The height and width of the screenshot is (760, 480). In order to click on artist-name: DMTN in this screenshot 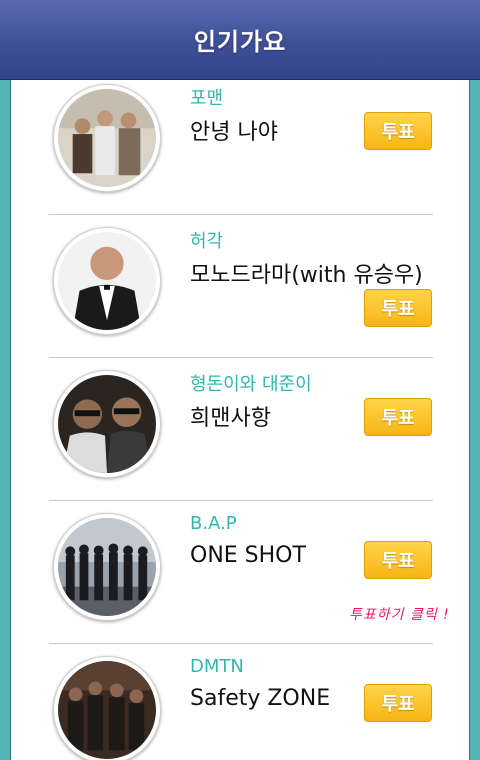, I will do `click(217, 666)`.